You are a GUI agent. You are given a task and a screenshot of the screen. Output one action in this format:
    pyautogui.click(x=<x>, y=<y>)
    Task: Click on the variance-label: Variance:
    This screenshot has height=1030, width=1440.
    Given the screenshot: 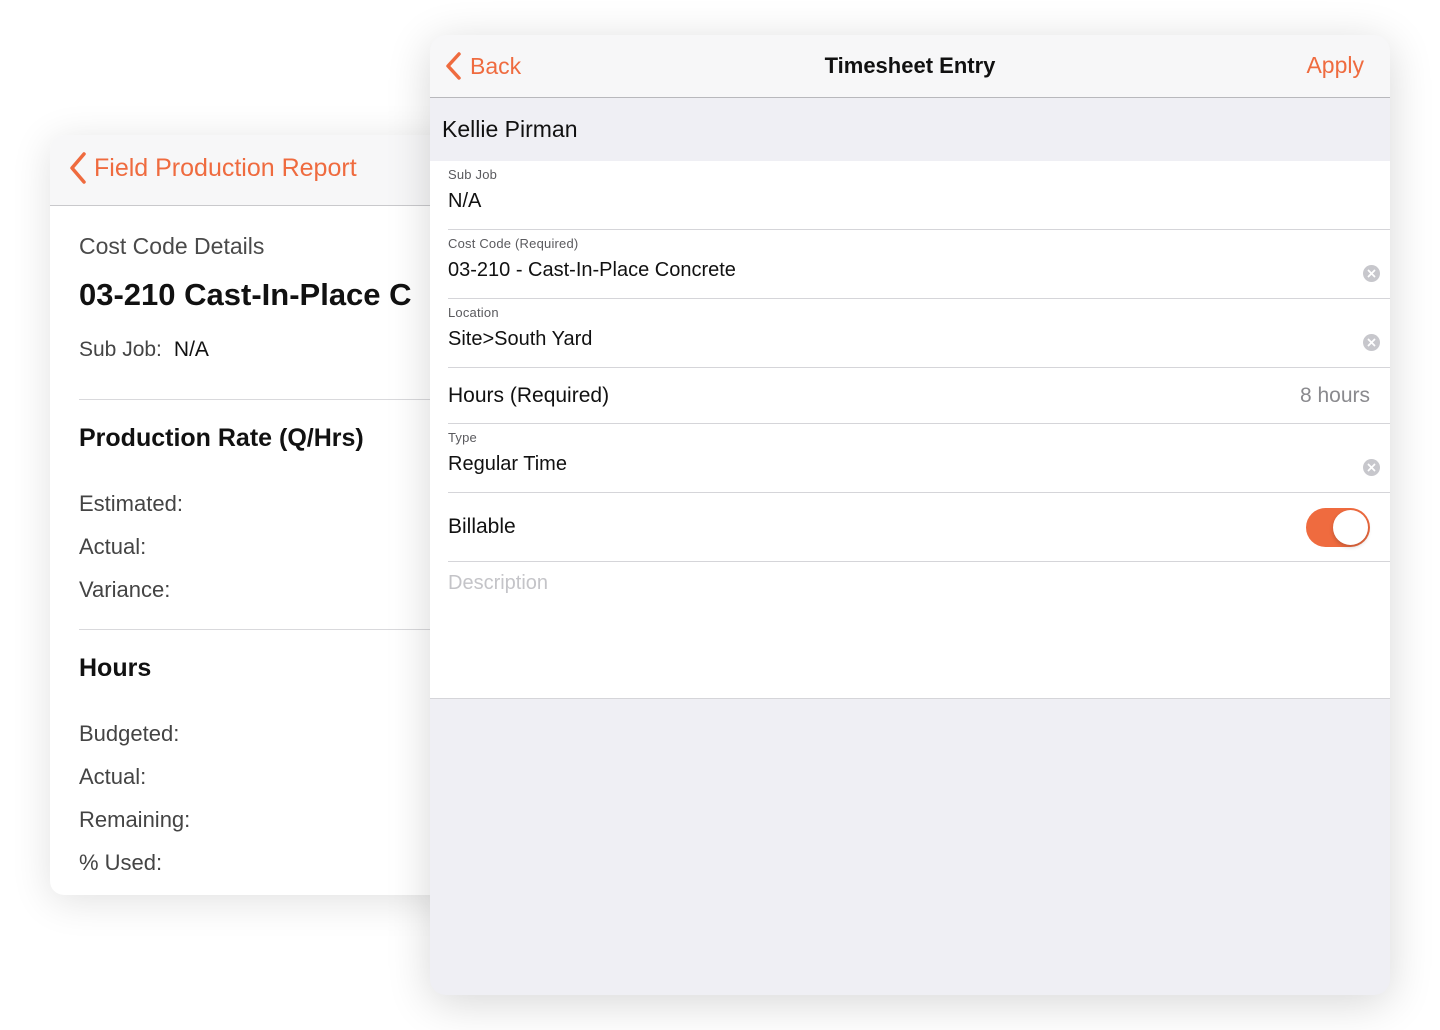 What is the action you would take?
    pyautogui.click(x=125, y=589)
    